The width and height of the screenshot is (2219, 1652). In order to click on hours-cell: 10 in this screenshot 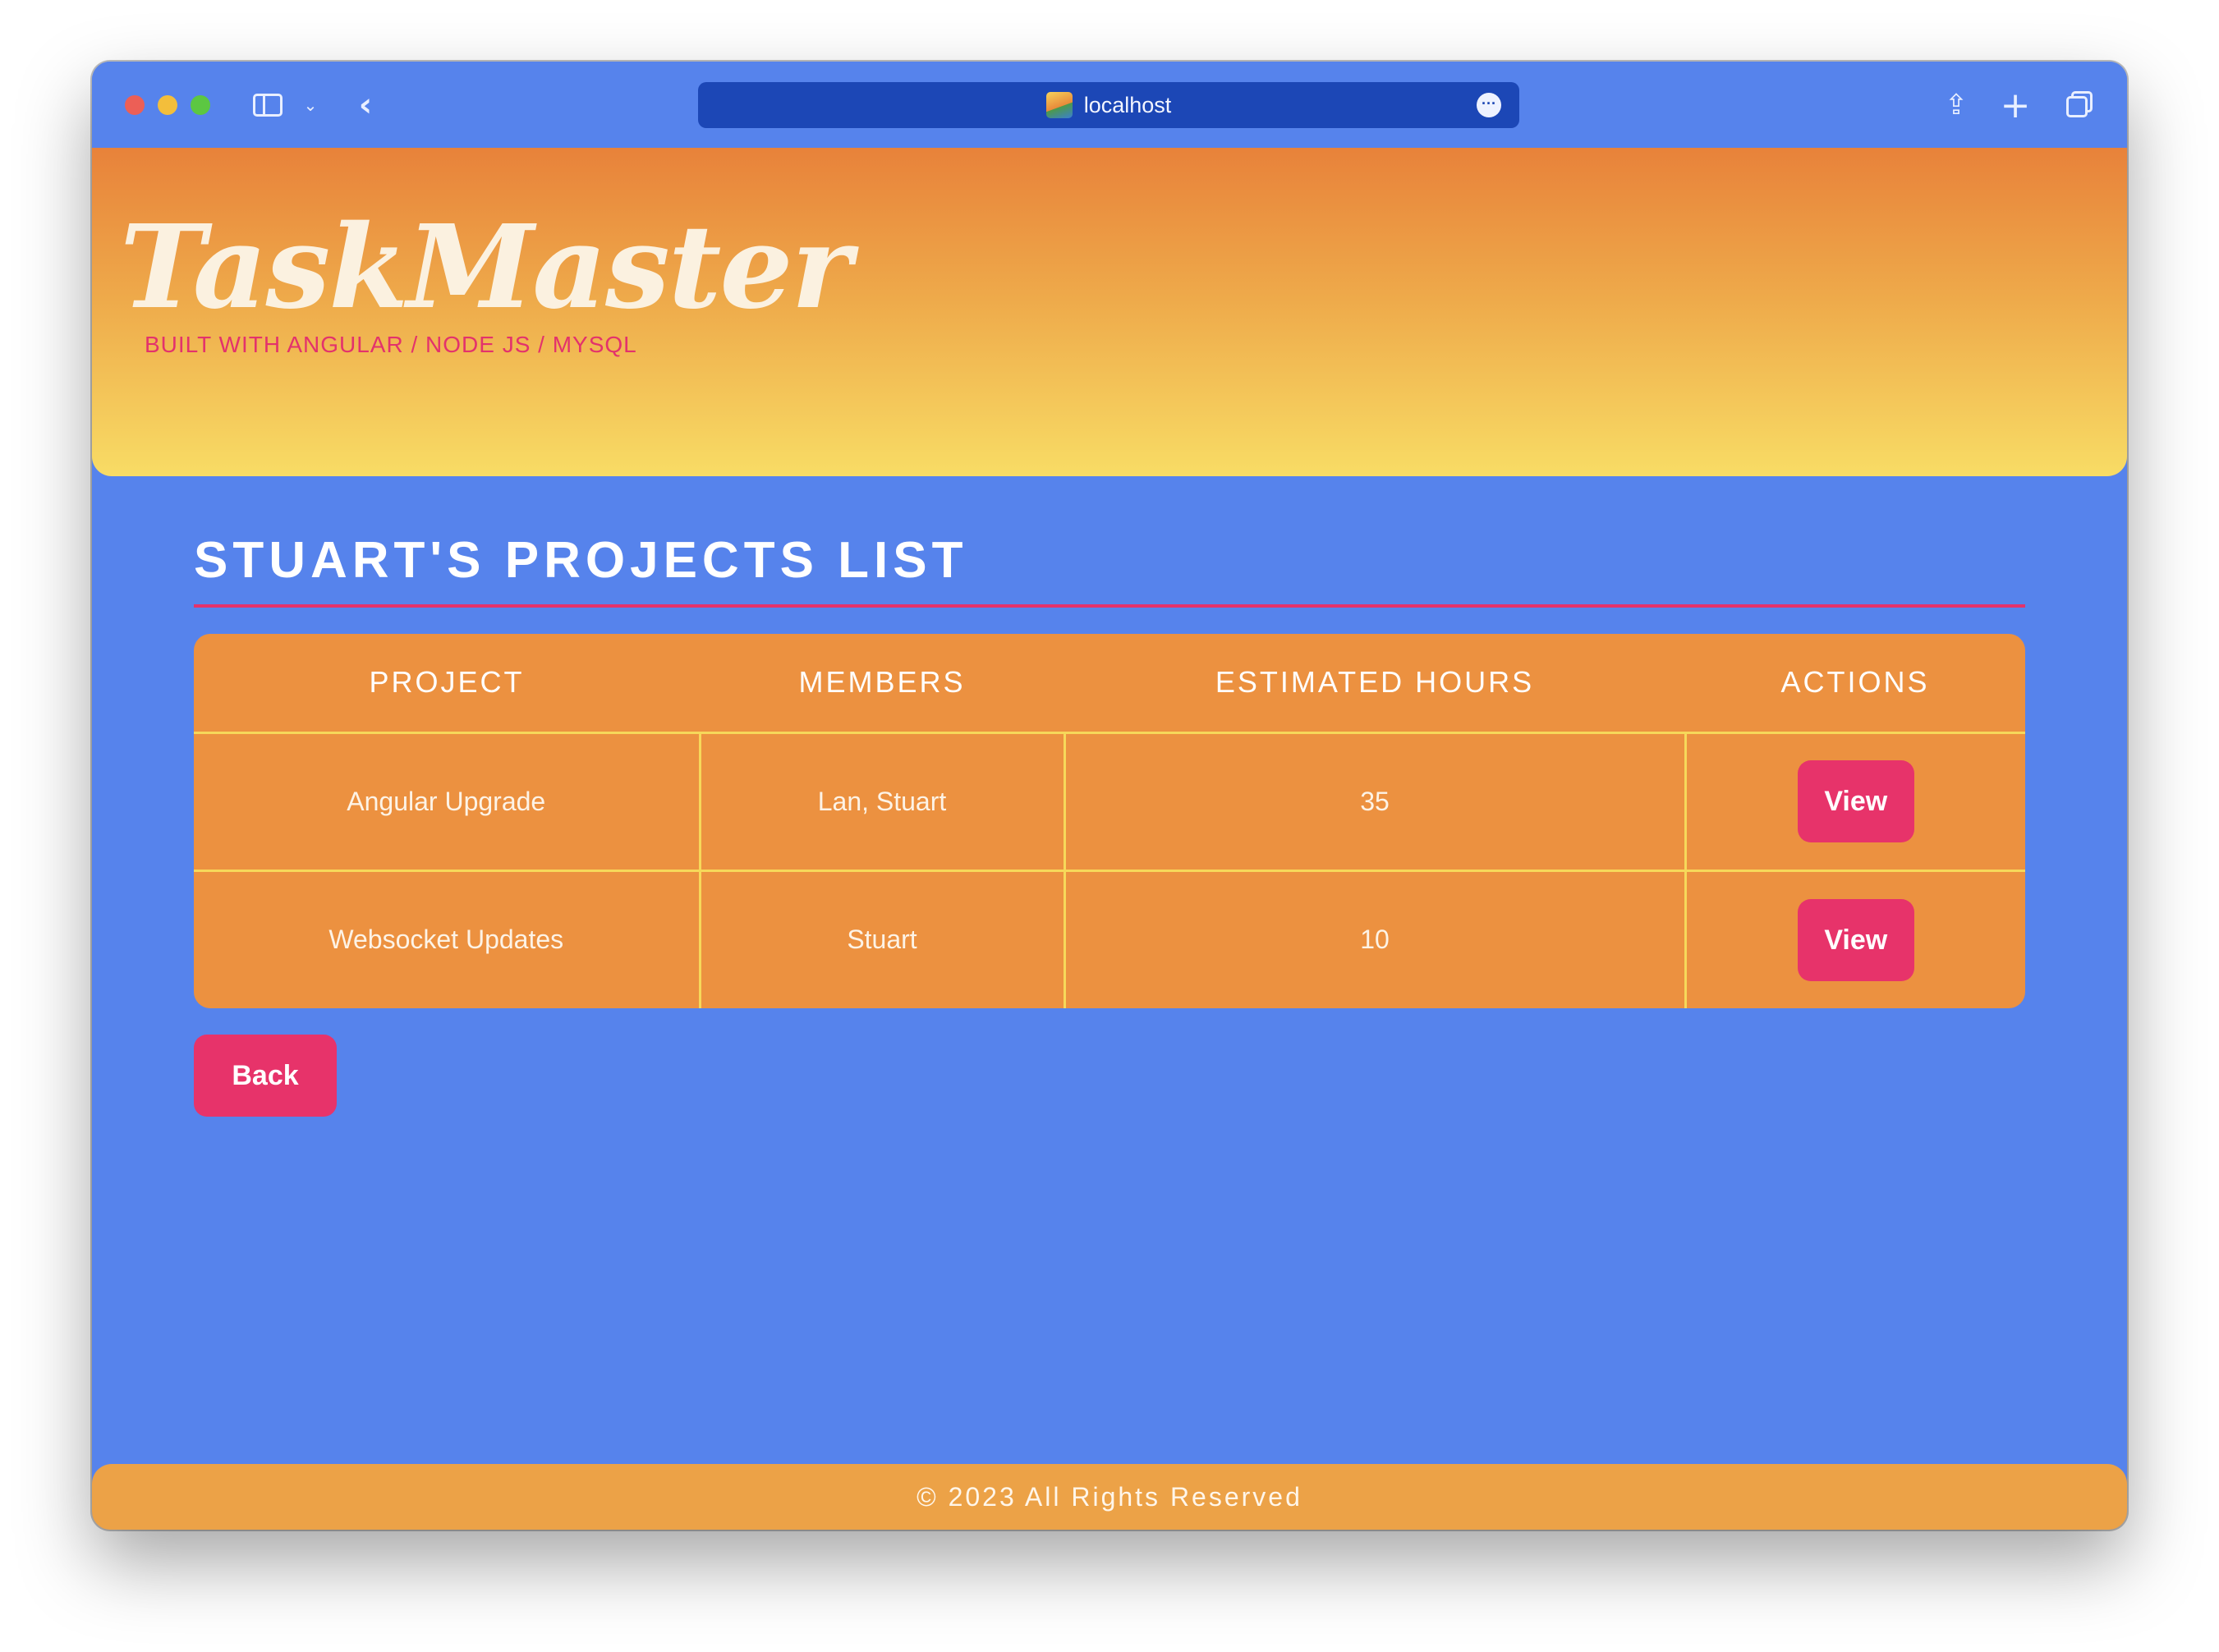, I will do `click(1375, 939)`.